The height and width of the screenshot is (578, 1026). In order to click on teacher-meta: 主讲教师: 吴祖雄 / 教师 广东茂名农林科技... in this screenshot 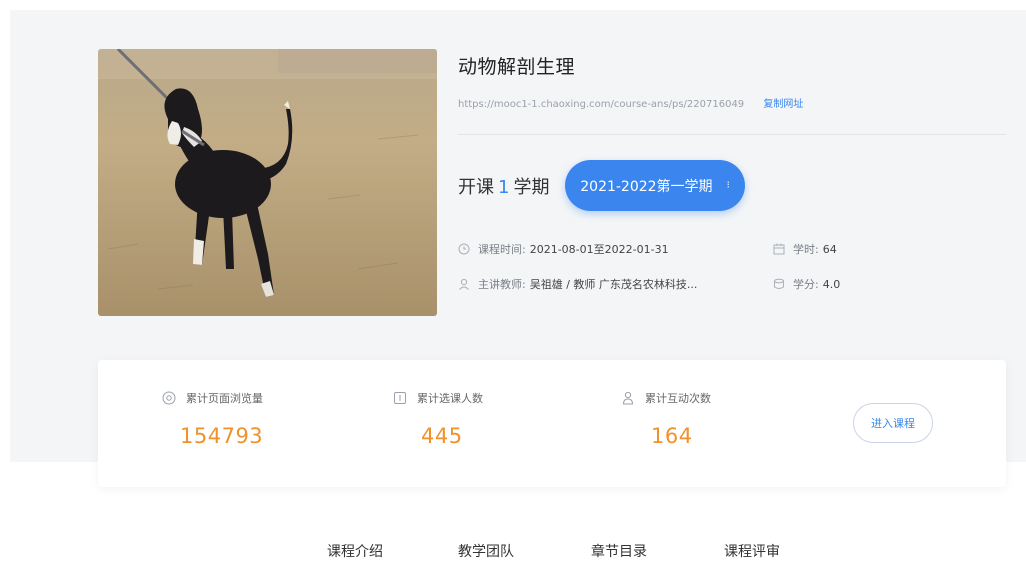, I will do `click(577, 284)`.